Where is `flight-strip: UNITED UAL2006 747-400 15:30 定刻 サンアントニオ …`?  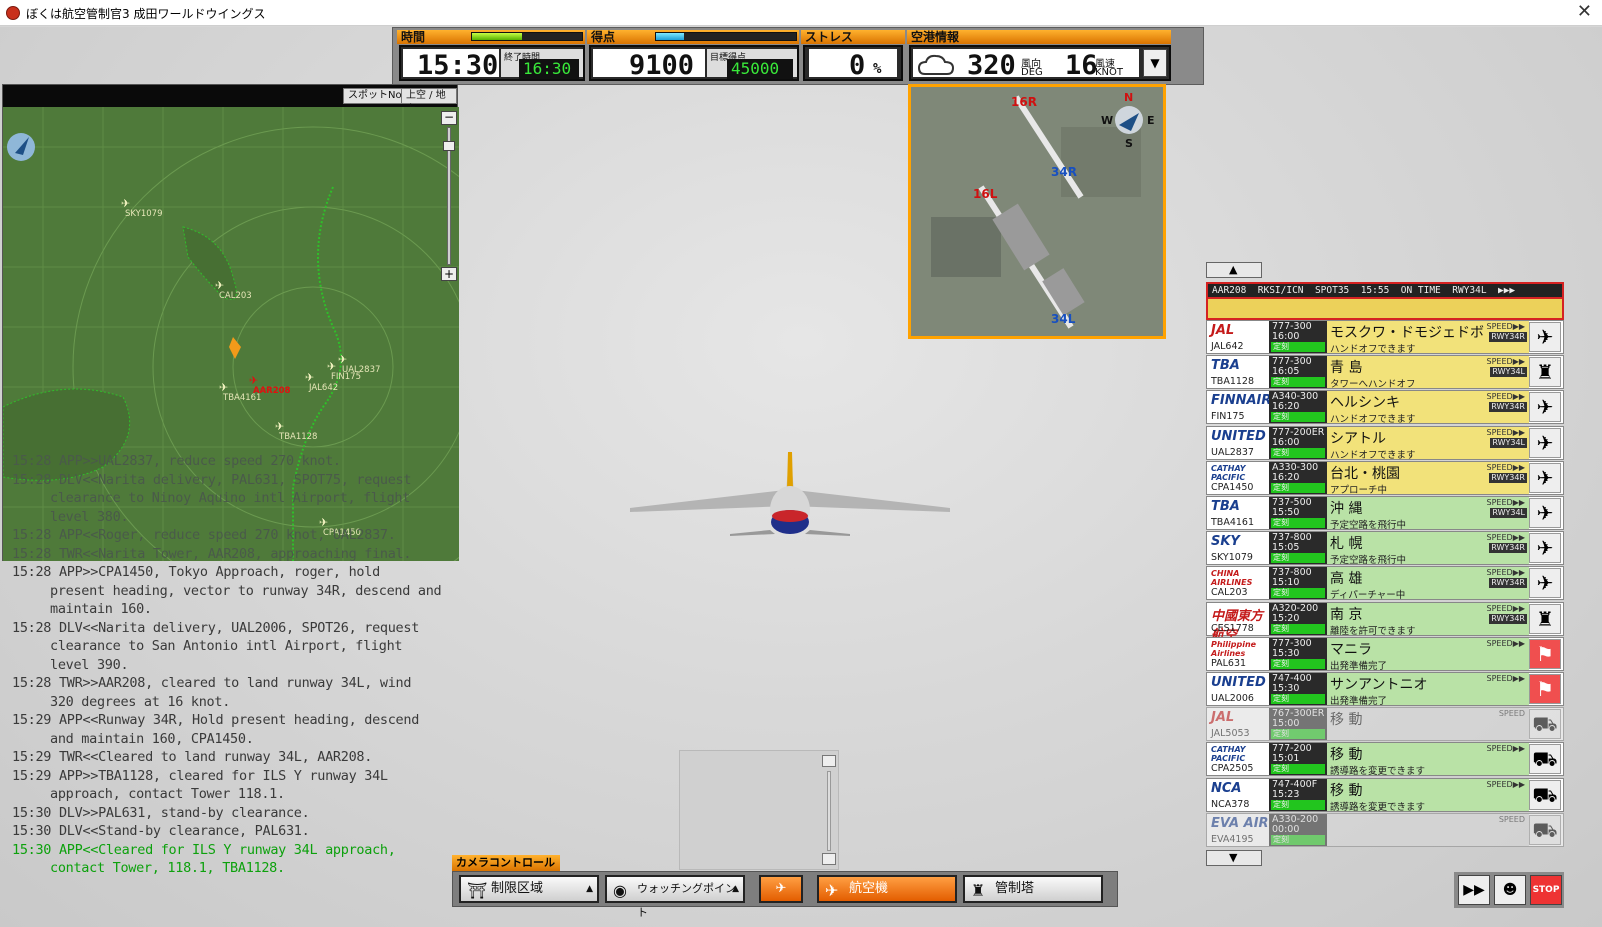
flight-strip: UNITED UAL2006 747-400 15:30 定刻 サンアントニオ … is located at coordinates (1385, 689).